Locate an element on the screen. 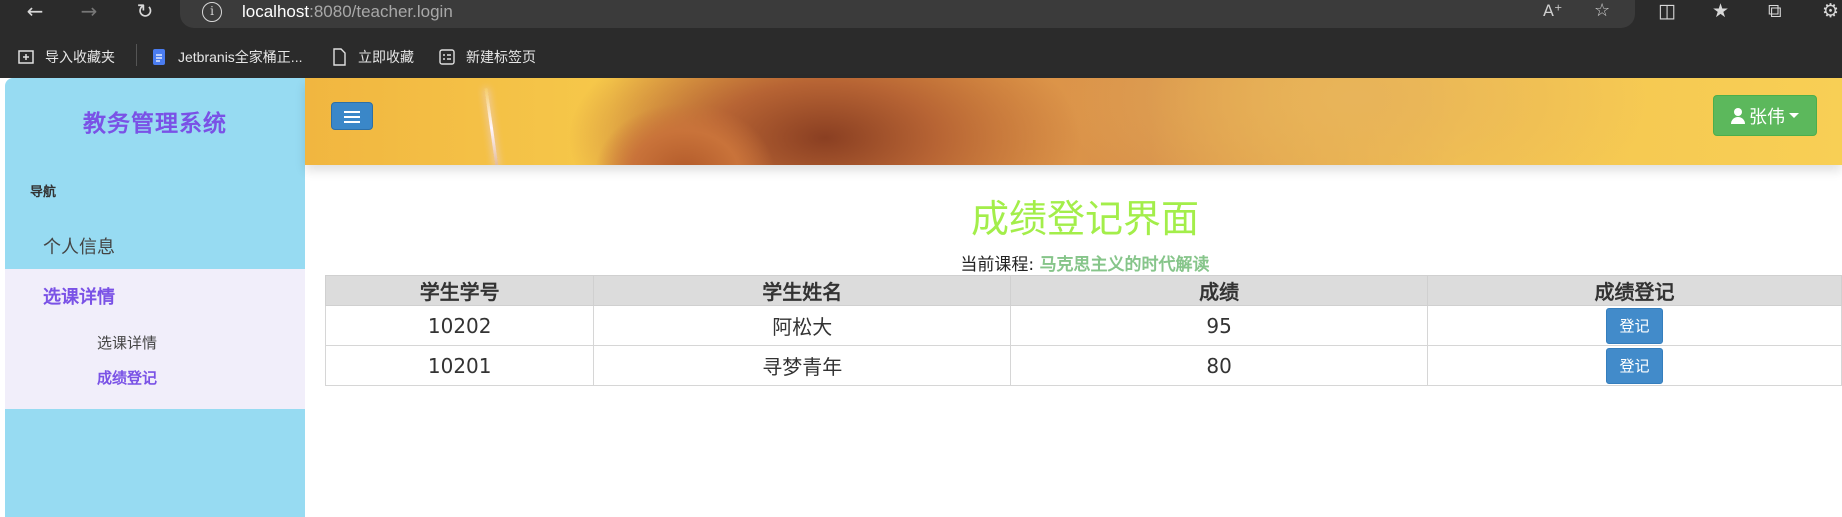 The width and height of the screenshot is (1842, 517). cell-student-name: 寻梦青年 is located at coordinates (802, 365).